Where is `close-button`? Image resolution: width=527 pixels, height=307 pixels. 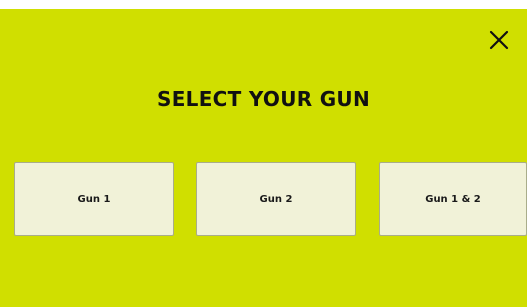 close-button is located at coordinates (499, 40).